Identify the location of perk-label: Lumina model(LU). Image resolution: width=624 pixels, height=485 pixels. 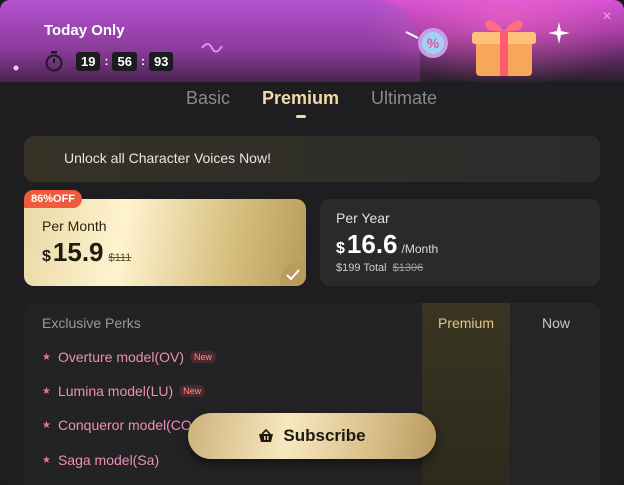
(115, 391).